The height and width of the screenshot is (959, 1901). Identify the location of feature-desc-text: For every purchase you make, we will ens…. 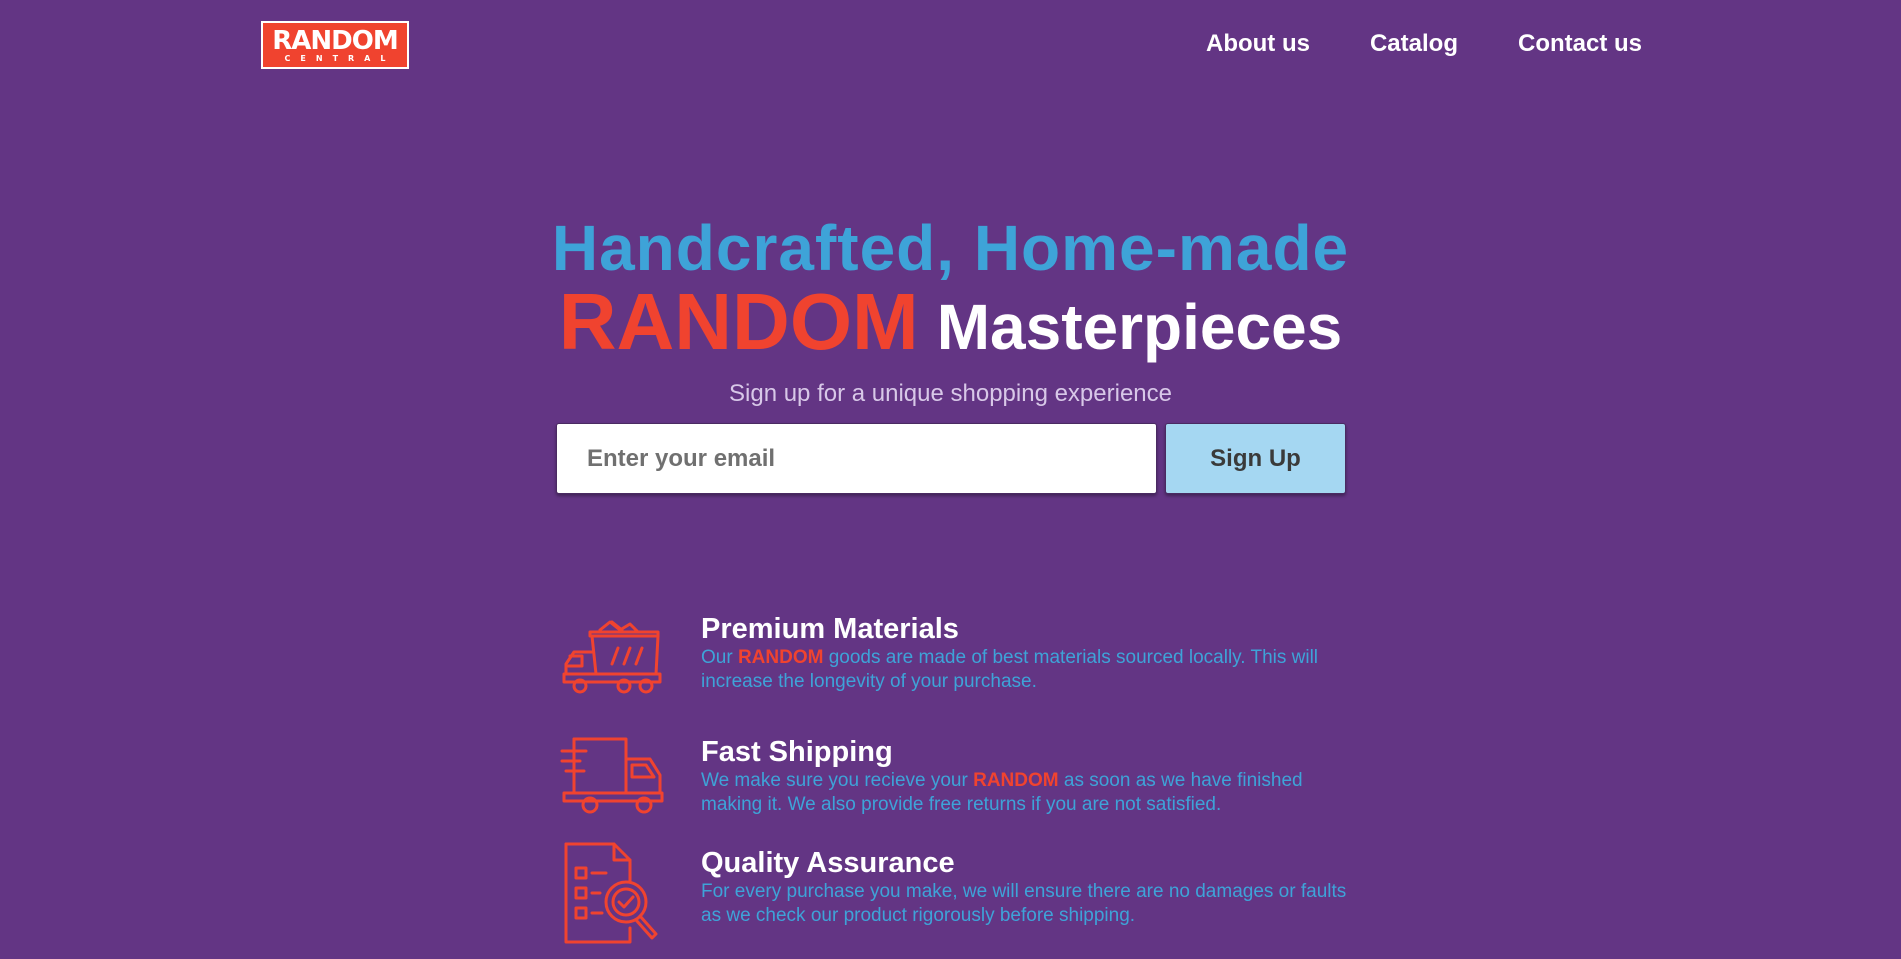
(1024, 903).